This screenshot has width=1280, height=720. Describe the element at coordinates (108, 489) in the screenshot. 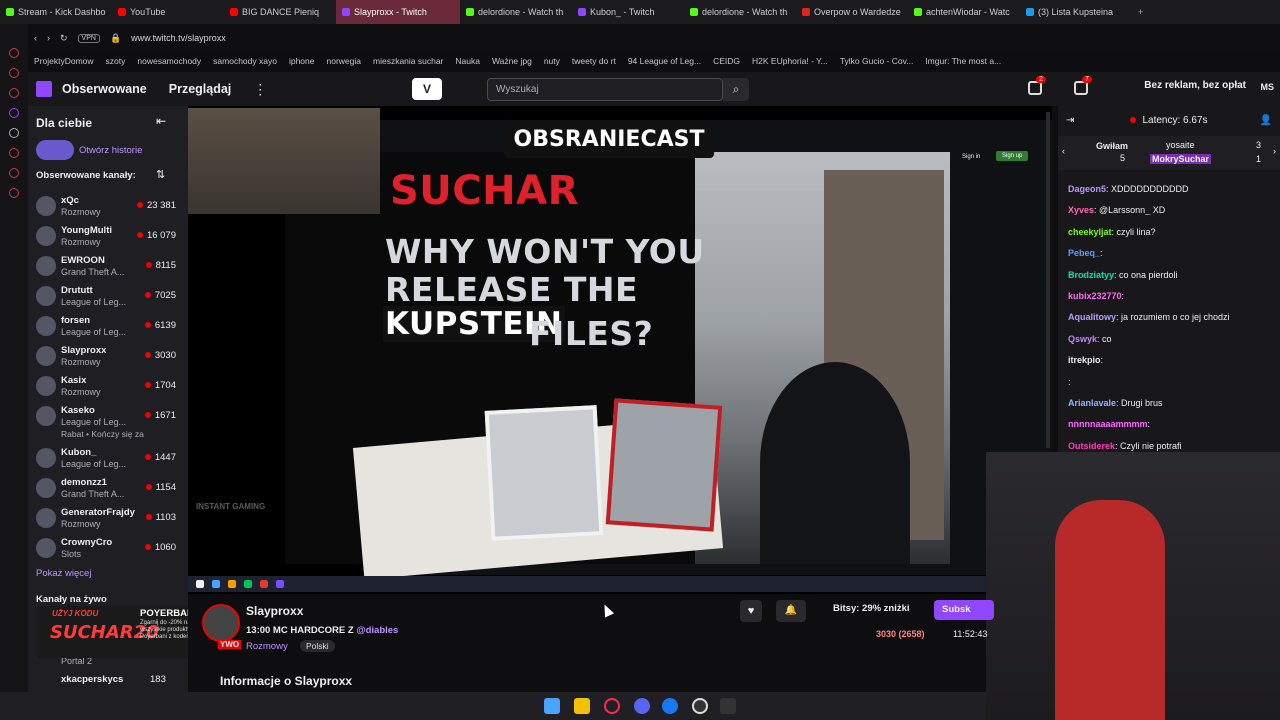

I see `sidebar-channel-demonzz1: demonzz1 Grand Theft A... 1154` at that location.